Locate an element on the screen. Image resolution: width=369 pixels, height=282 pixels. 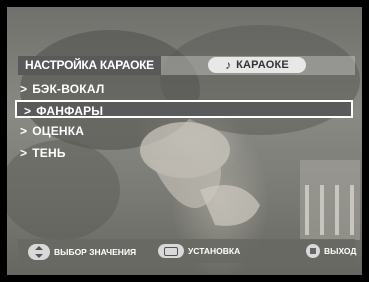
menu-item-score: > ОЦЕНКА is located at coordinates (52, 131).